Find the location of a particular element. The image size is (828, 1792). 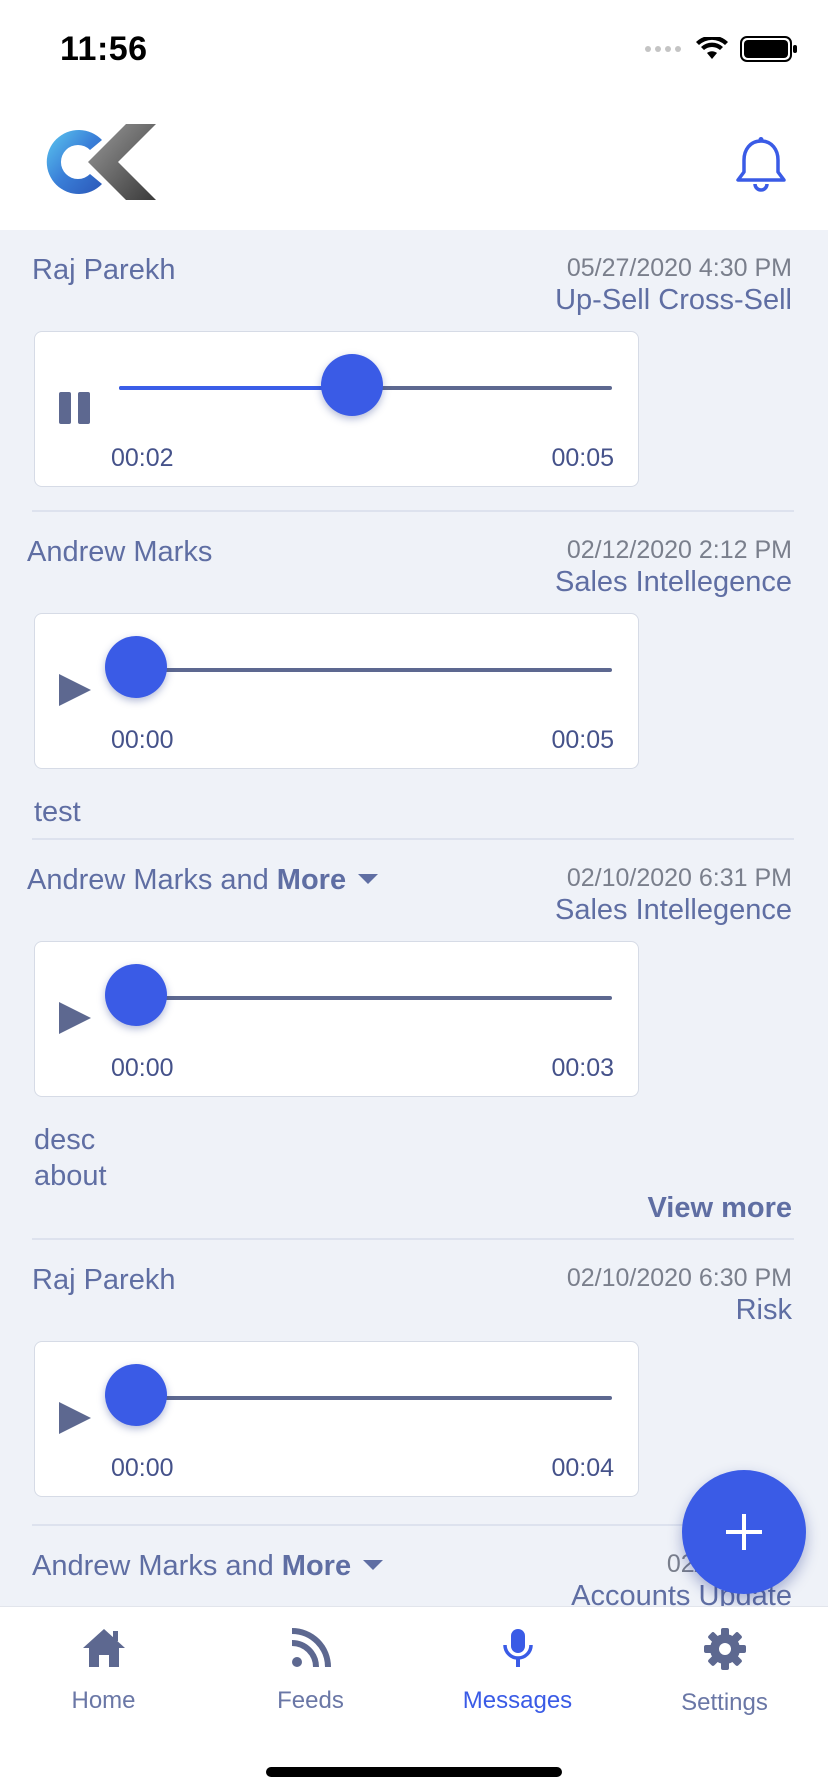

message-date: 05/27/2020 4:30 PM is located at coordinates (679, 268).